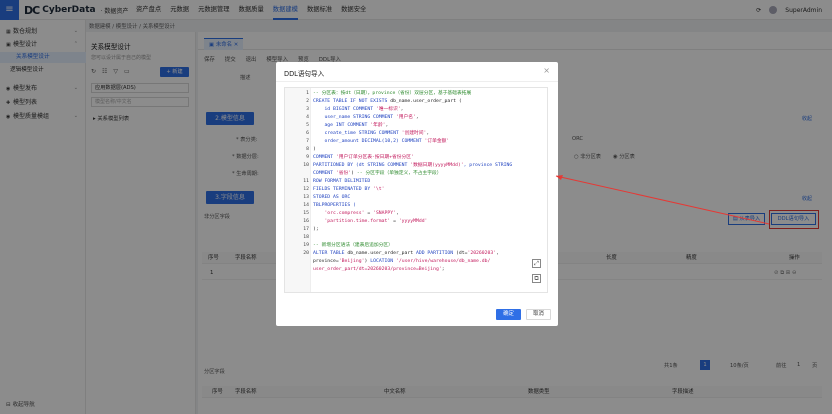 The image size is (832, 414). I want to click on code-line: STORED AS ORC, so click(331, 198).